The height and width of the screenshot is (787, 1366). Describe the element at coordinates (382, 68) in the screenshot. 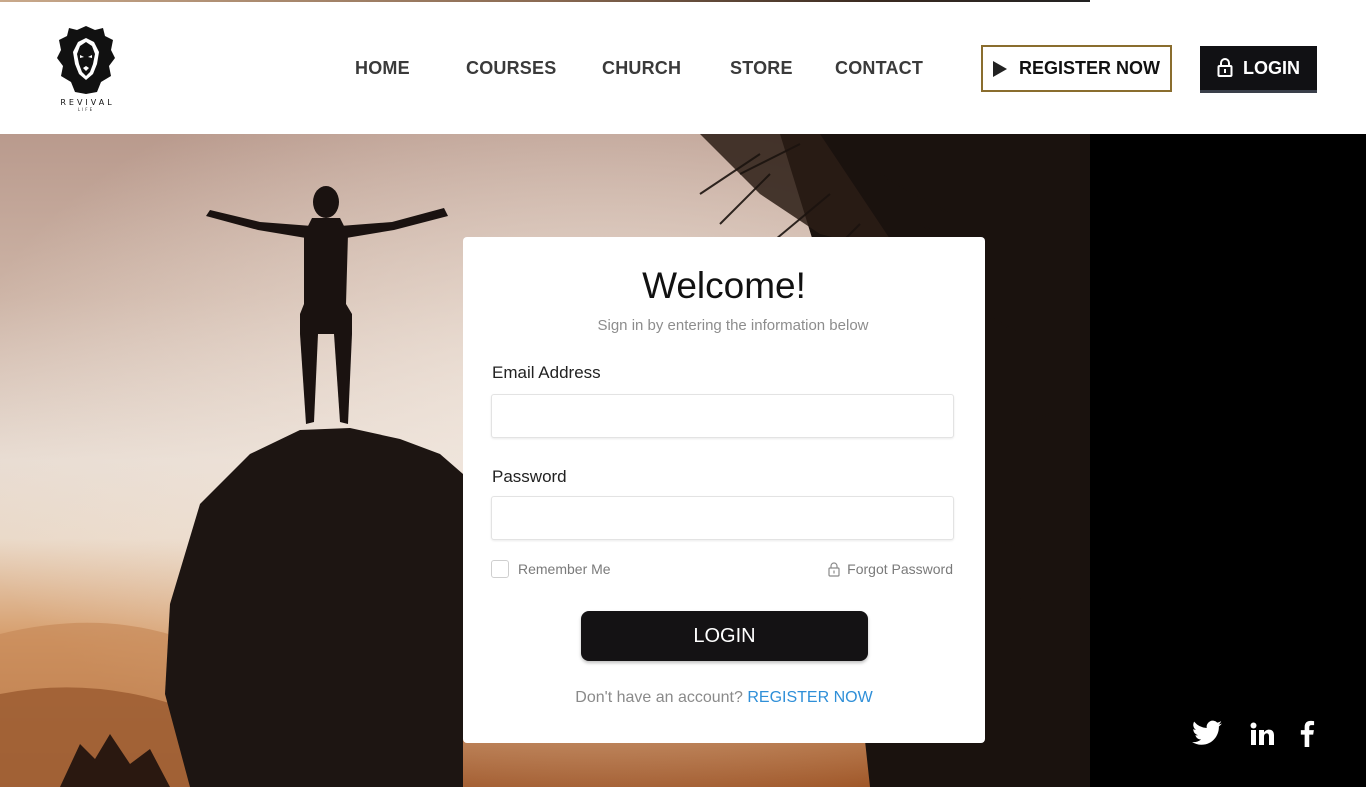

I see `nav-item-home: HOME` at that location.